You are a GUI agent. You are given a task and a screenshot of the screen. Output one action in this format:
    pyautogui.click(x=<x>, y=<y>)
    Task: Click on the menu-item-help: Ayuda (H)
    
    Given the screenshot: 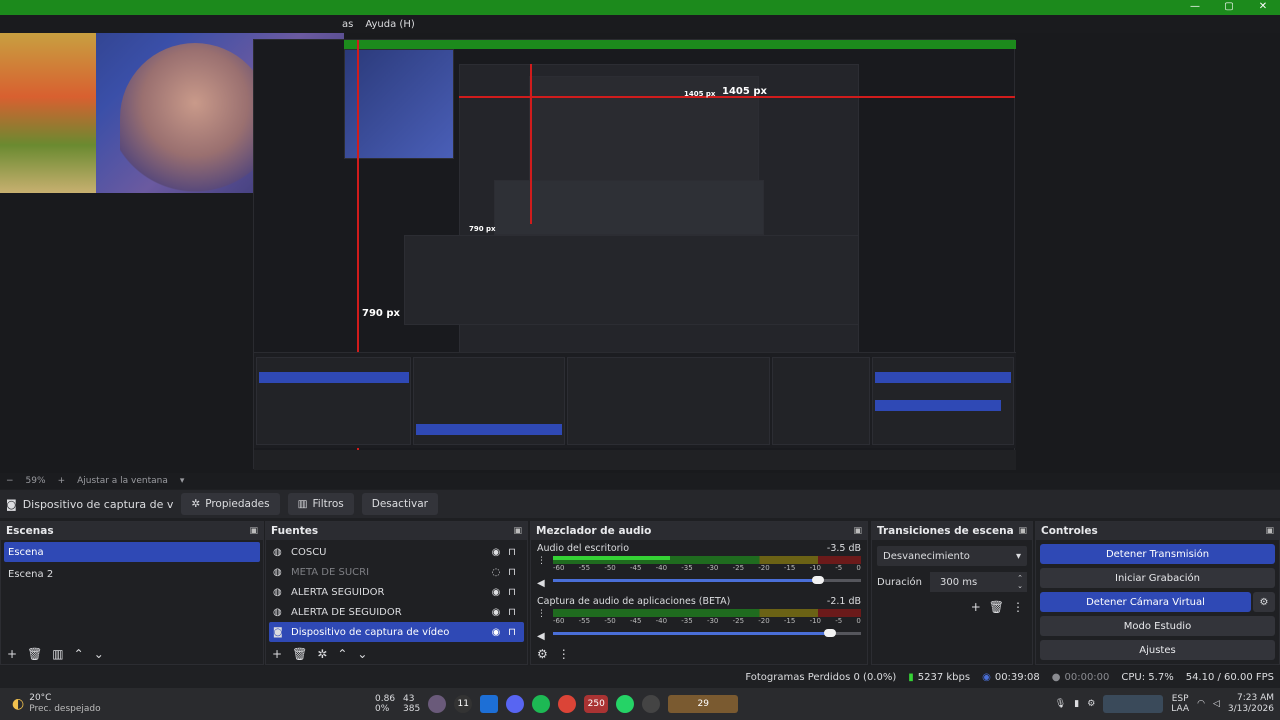 What is the action you would take?
    pyautogui.click(x=389, y=24)
    